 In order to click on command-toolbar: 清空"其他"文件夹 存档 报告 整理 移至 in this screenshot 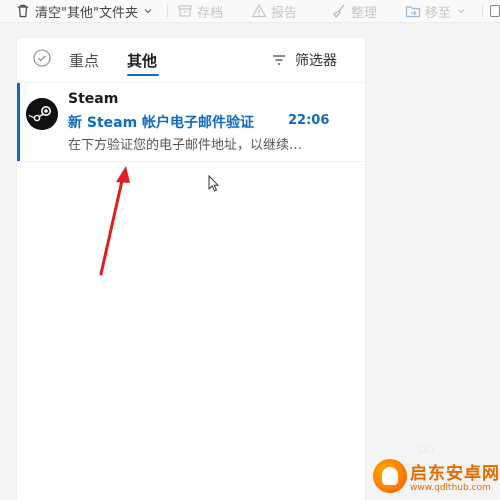, I will do `click(250, 11)`.